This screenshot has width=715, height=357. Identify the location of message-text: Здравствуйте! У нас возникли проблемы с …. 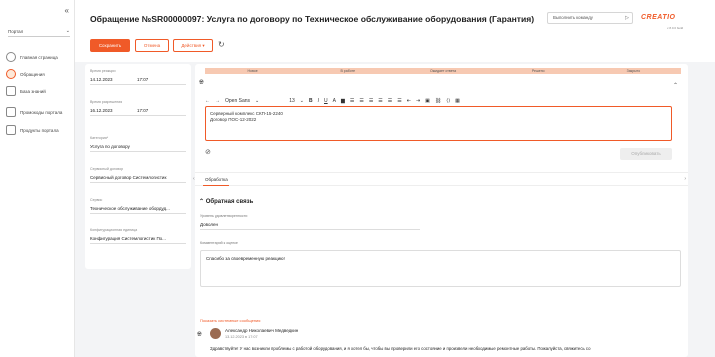
(400, 348).